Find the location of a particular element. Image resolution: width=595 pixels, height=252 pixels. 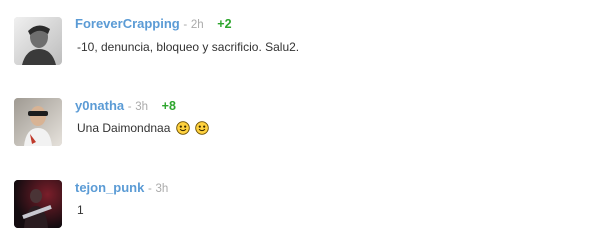

comment-text: 1 is located at coordinates (80, 210).